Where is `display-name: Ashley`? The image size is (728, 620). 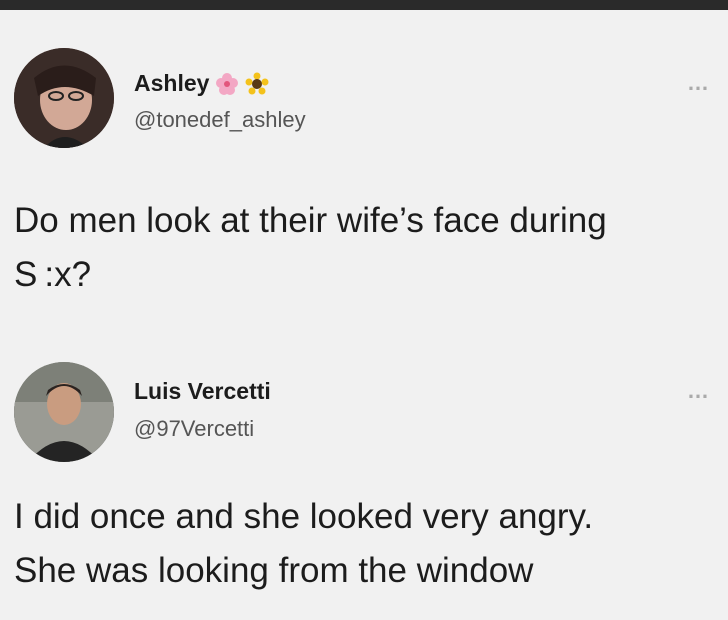
display-name: Ashley is located at coordinates (201, 83).